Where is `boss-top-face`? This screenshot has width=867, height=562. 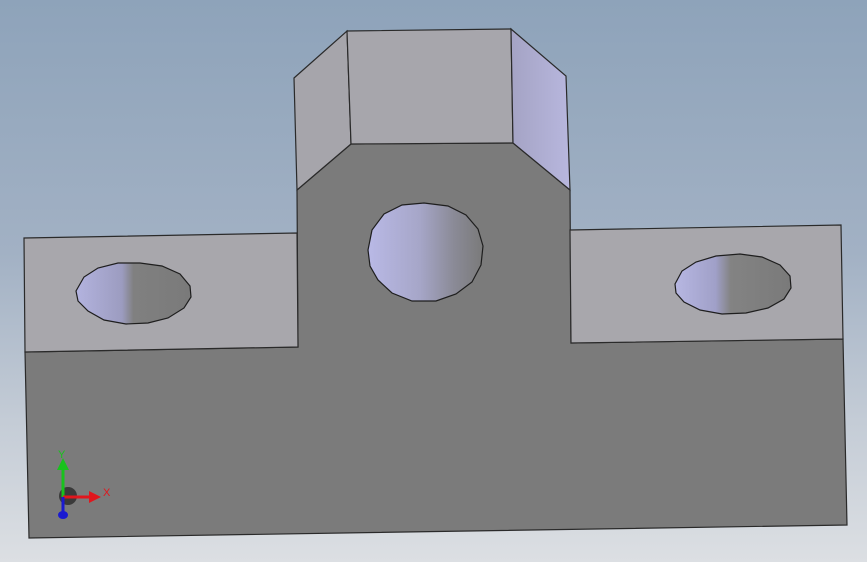
boss-top-face is located at coordinates (430, 86).